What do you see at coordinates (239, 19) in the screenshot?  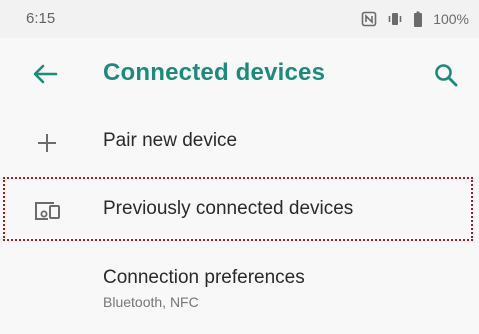 I see `status-bar: 6:15 100%` at bounding box center [239, 19].